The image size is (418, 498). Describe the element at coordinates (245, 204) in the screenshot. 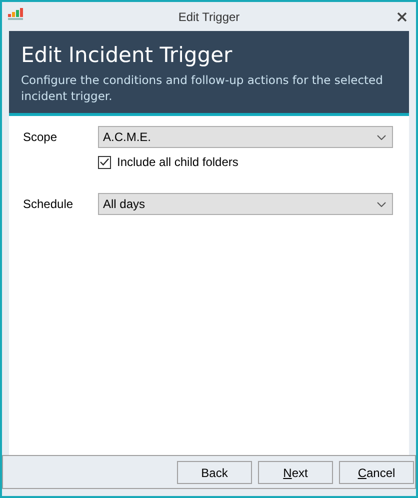

I see `dropdown: All days` at that location.